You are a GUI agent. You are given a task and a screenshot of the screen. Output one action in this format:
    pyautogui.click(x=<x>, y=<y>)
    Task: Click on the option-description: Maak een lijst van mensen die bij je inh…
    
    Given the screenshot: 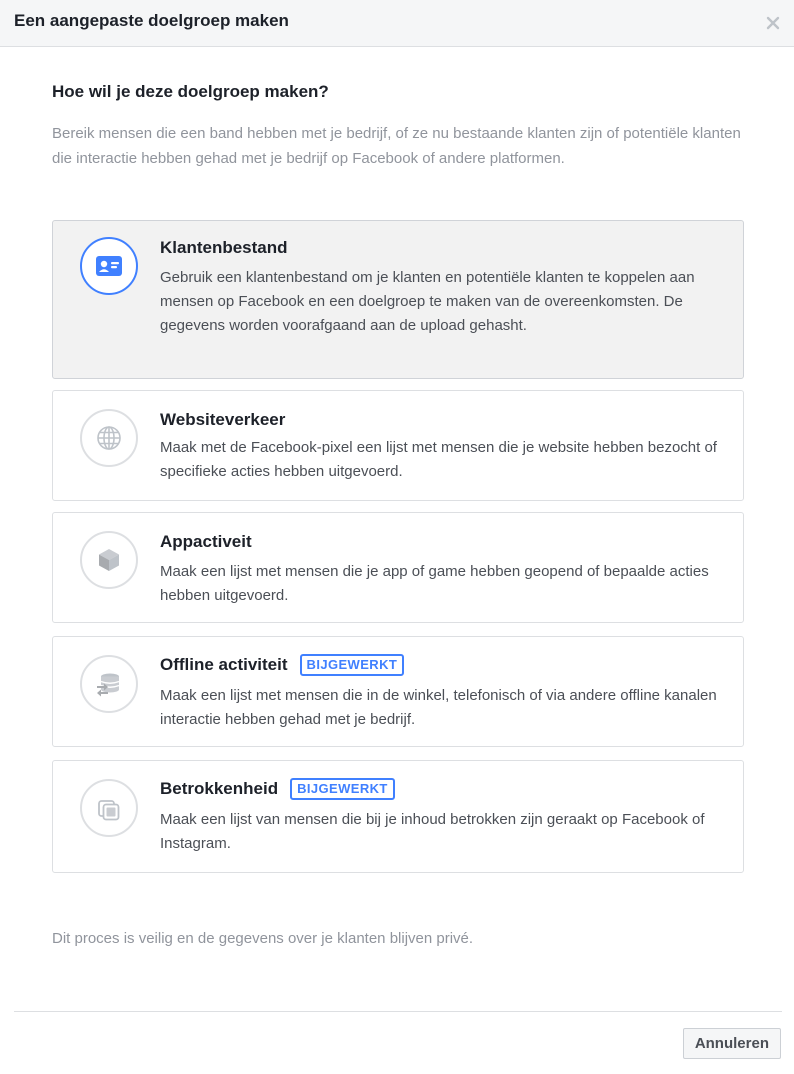 What is the action you would take?
    pyautogui.click(x=432, y=831)
    